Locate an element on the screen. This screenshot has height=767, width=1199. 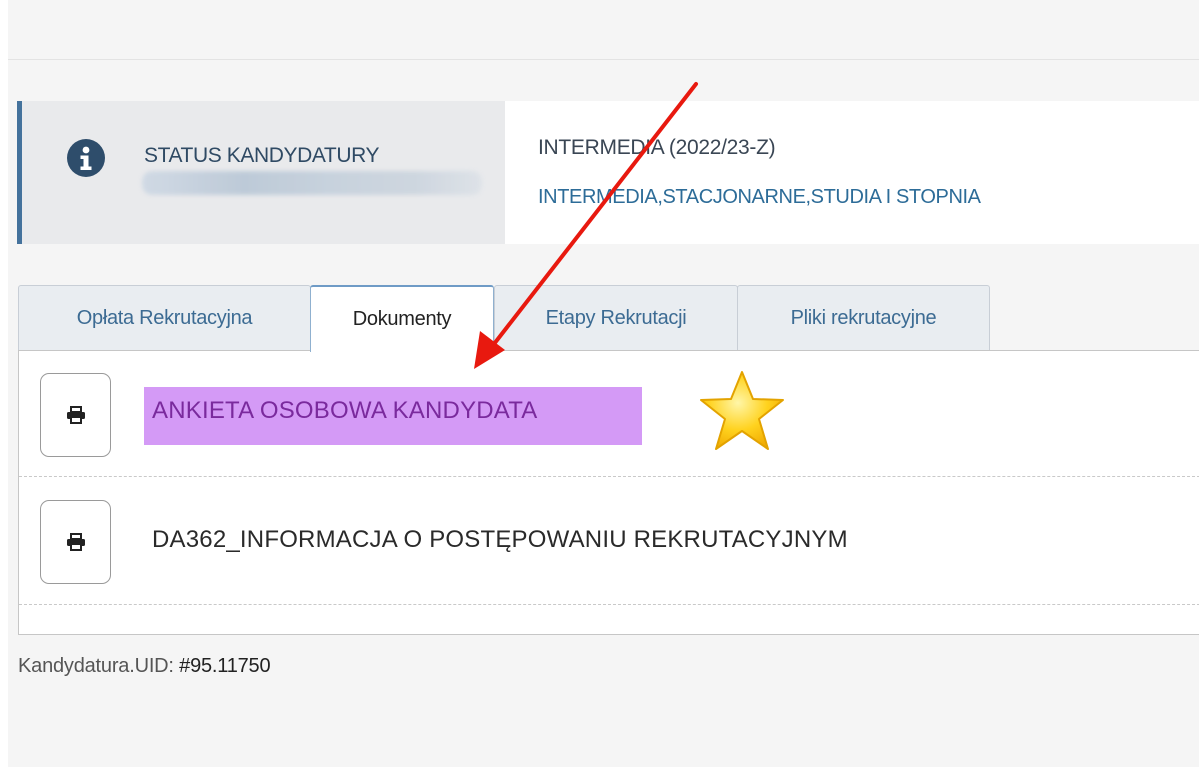
info-icon is located at coordinates (86, 158).